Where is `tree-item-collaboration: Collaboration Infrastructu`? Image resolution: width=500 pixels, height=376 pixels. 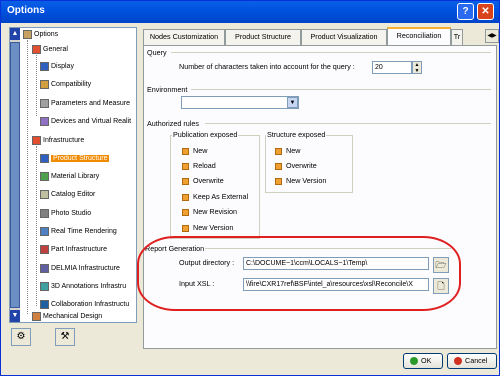 tree-item-collaboration: Collaboration Infrastructu is located at coordinates (84, 305).